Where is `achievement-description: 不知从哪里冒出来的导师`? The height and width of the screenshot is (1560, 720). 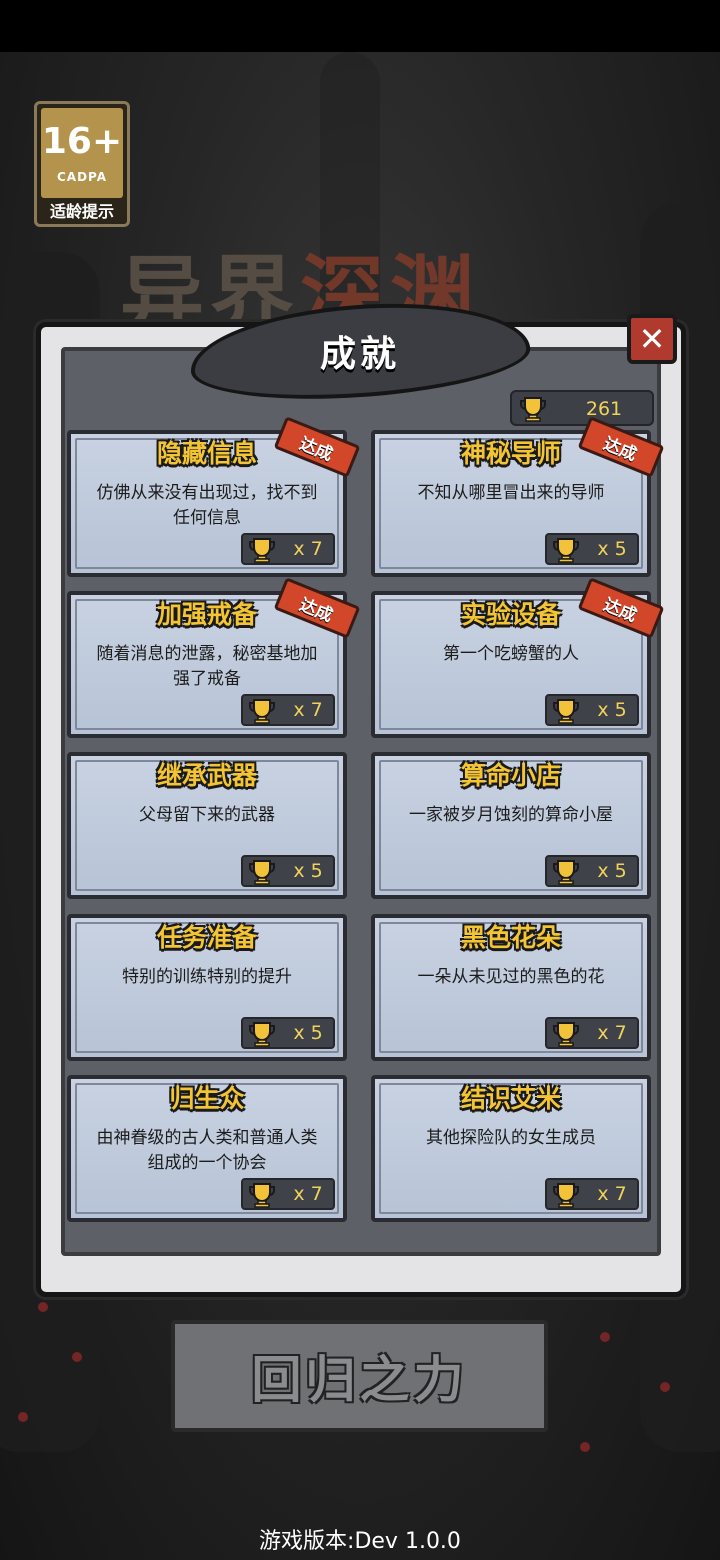 achievement-description: 不知从哪里冒出来的导师 is located at coordinates (511, 493).